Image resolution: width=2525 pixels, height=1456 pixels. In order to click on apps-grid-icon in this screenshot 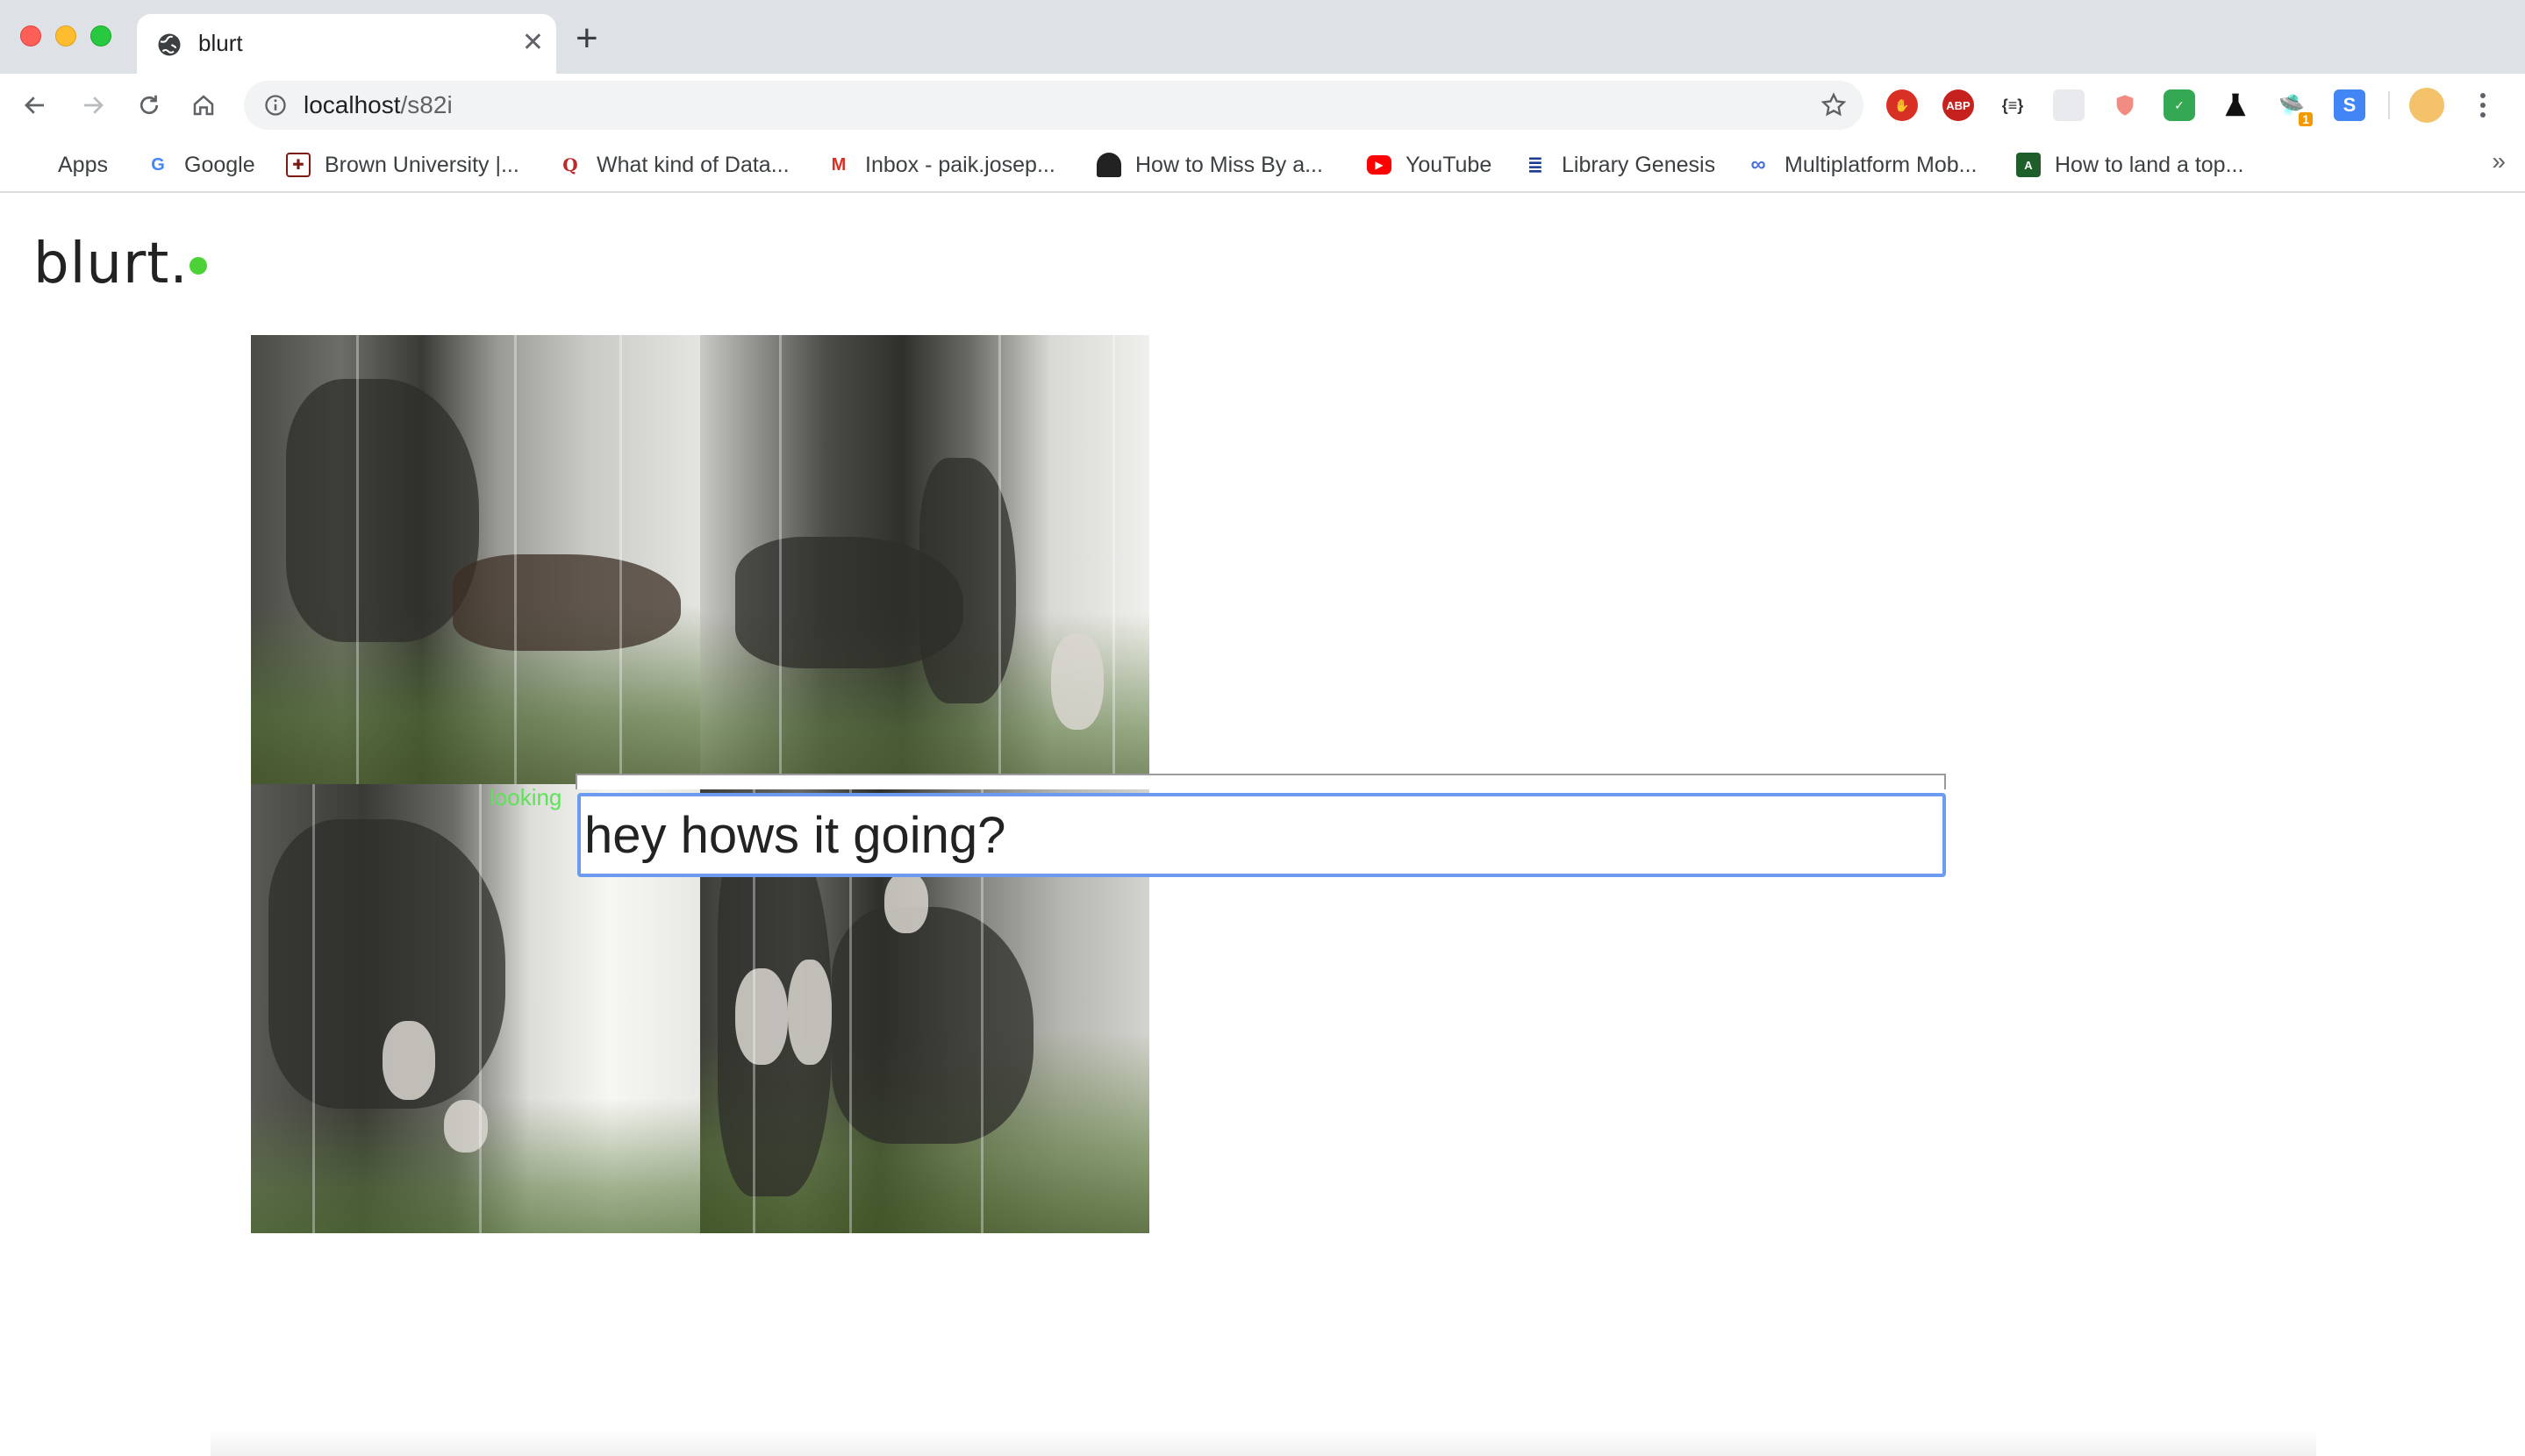, I will do `click(33, 164)`.